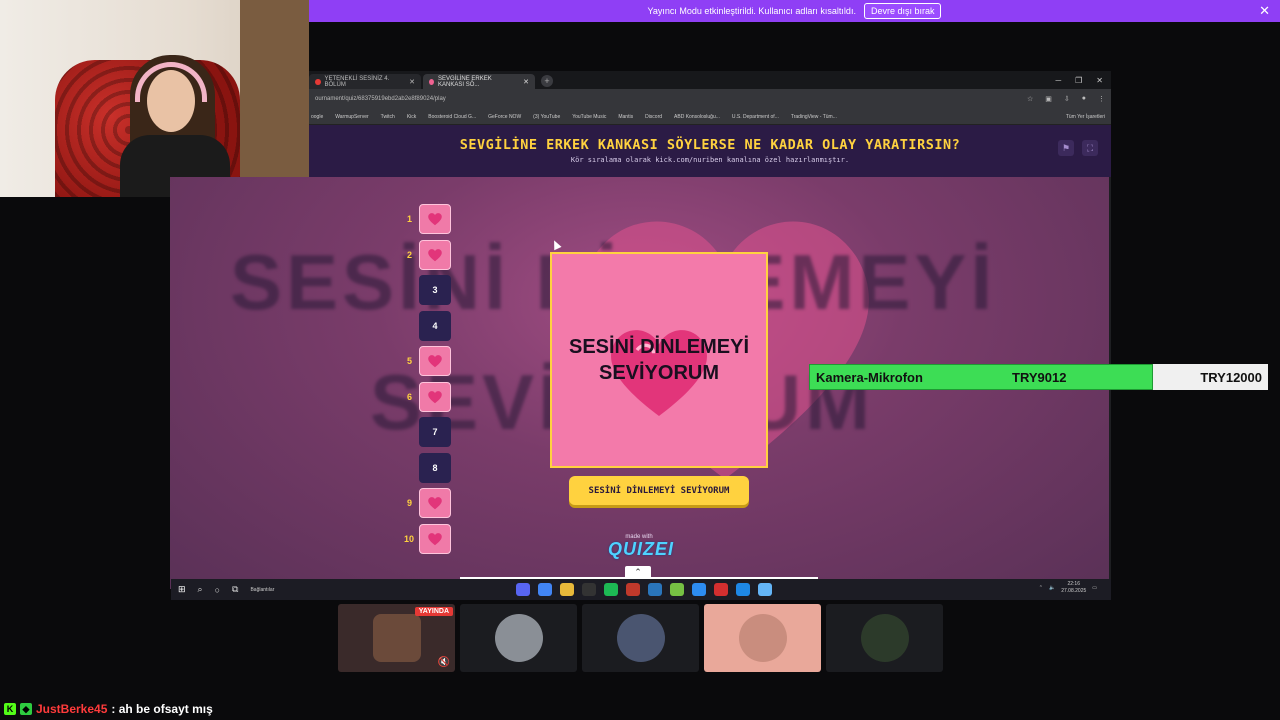 This screenshot has height=720, width=1280. Describe the element at coordinates (1210, 377) in the screenshot. I see `donation-remaining: TRY12000` at that location.